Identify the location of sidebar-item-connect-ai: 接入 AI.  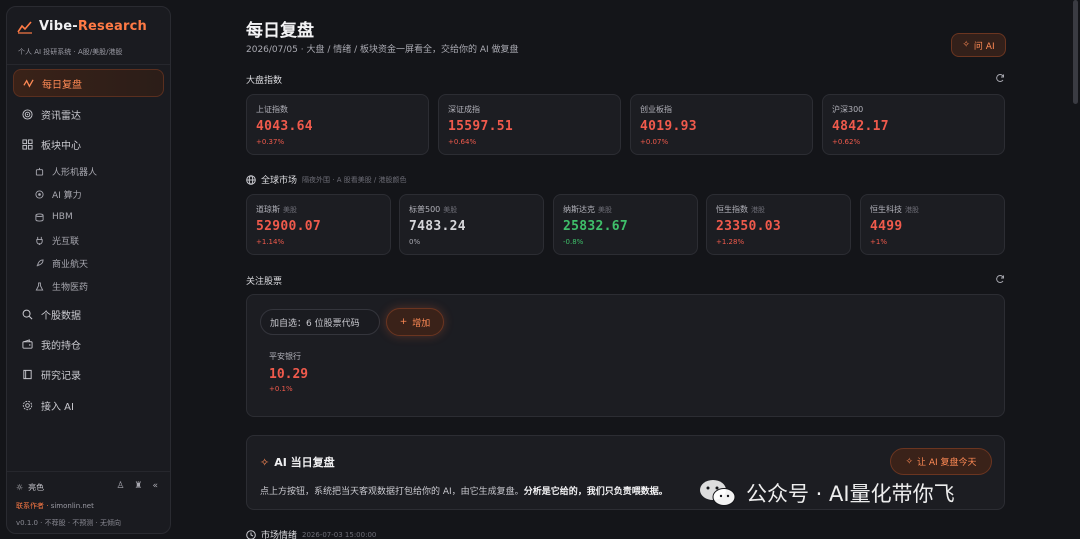
(88, 405).